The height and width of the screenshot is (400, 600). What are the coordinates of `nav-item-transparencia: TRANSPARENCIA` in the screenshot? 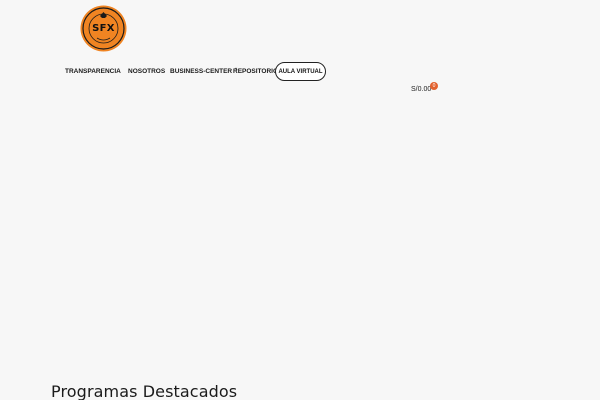 It's located at (93, 71).